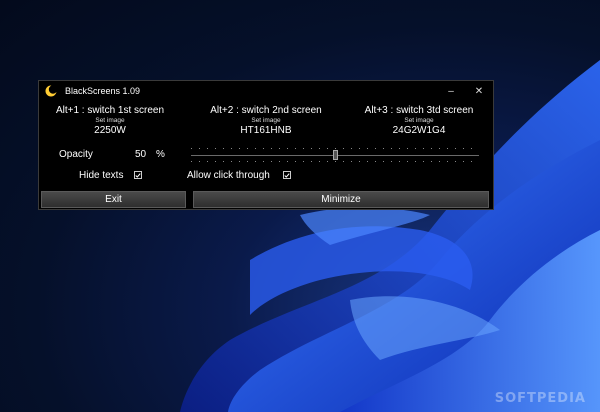  I want to click on minimize-icon: –, so click(451, 91).